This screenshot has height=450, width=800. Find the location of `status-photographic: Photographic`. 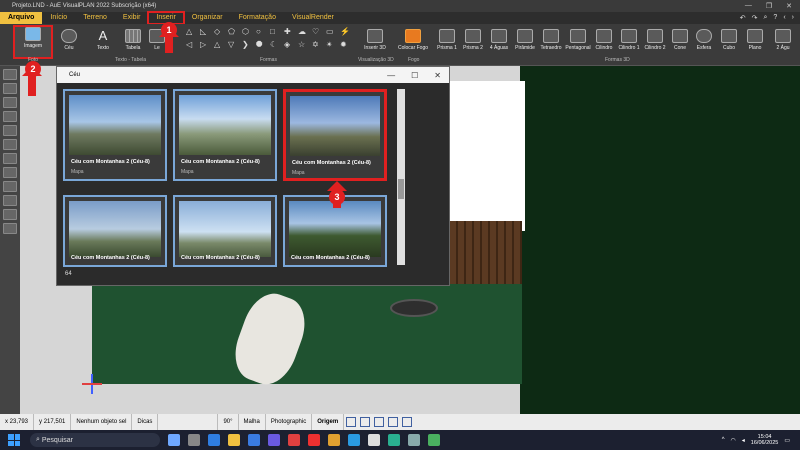

status-photographic: Photographic is located at coordinates (289, 422).